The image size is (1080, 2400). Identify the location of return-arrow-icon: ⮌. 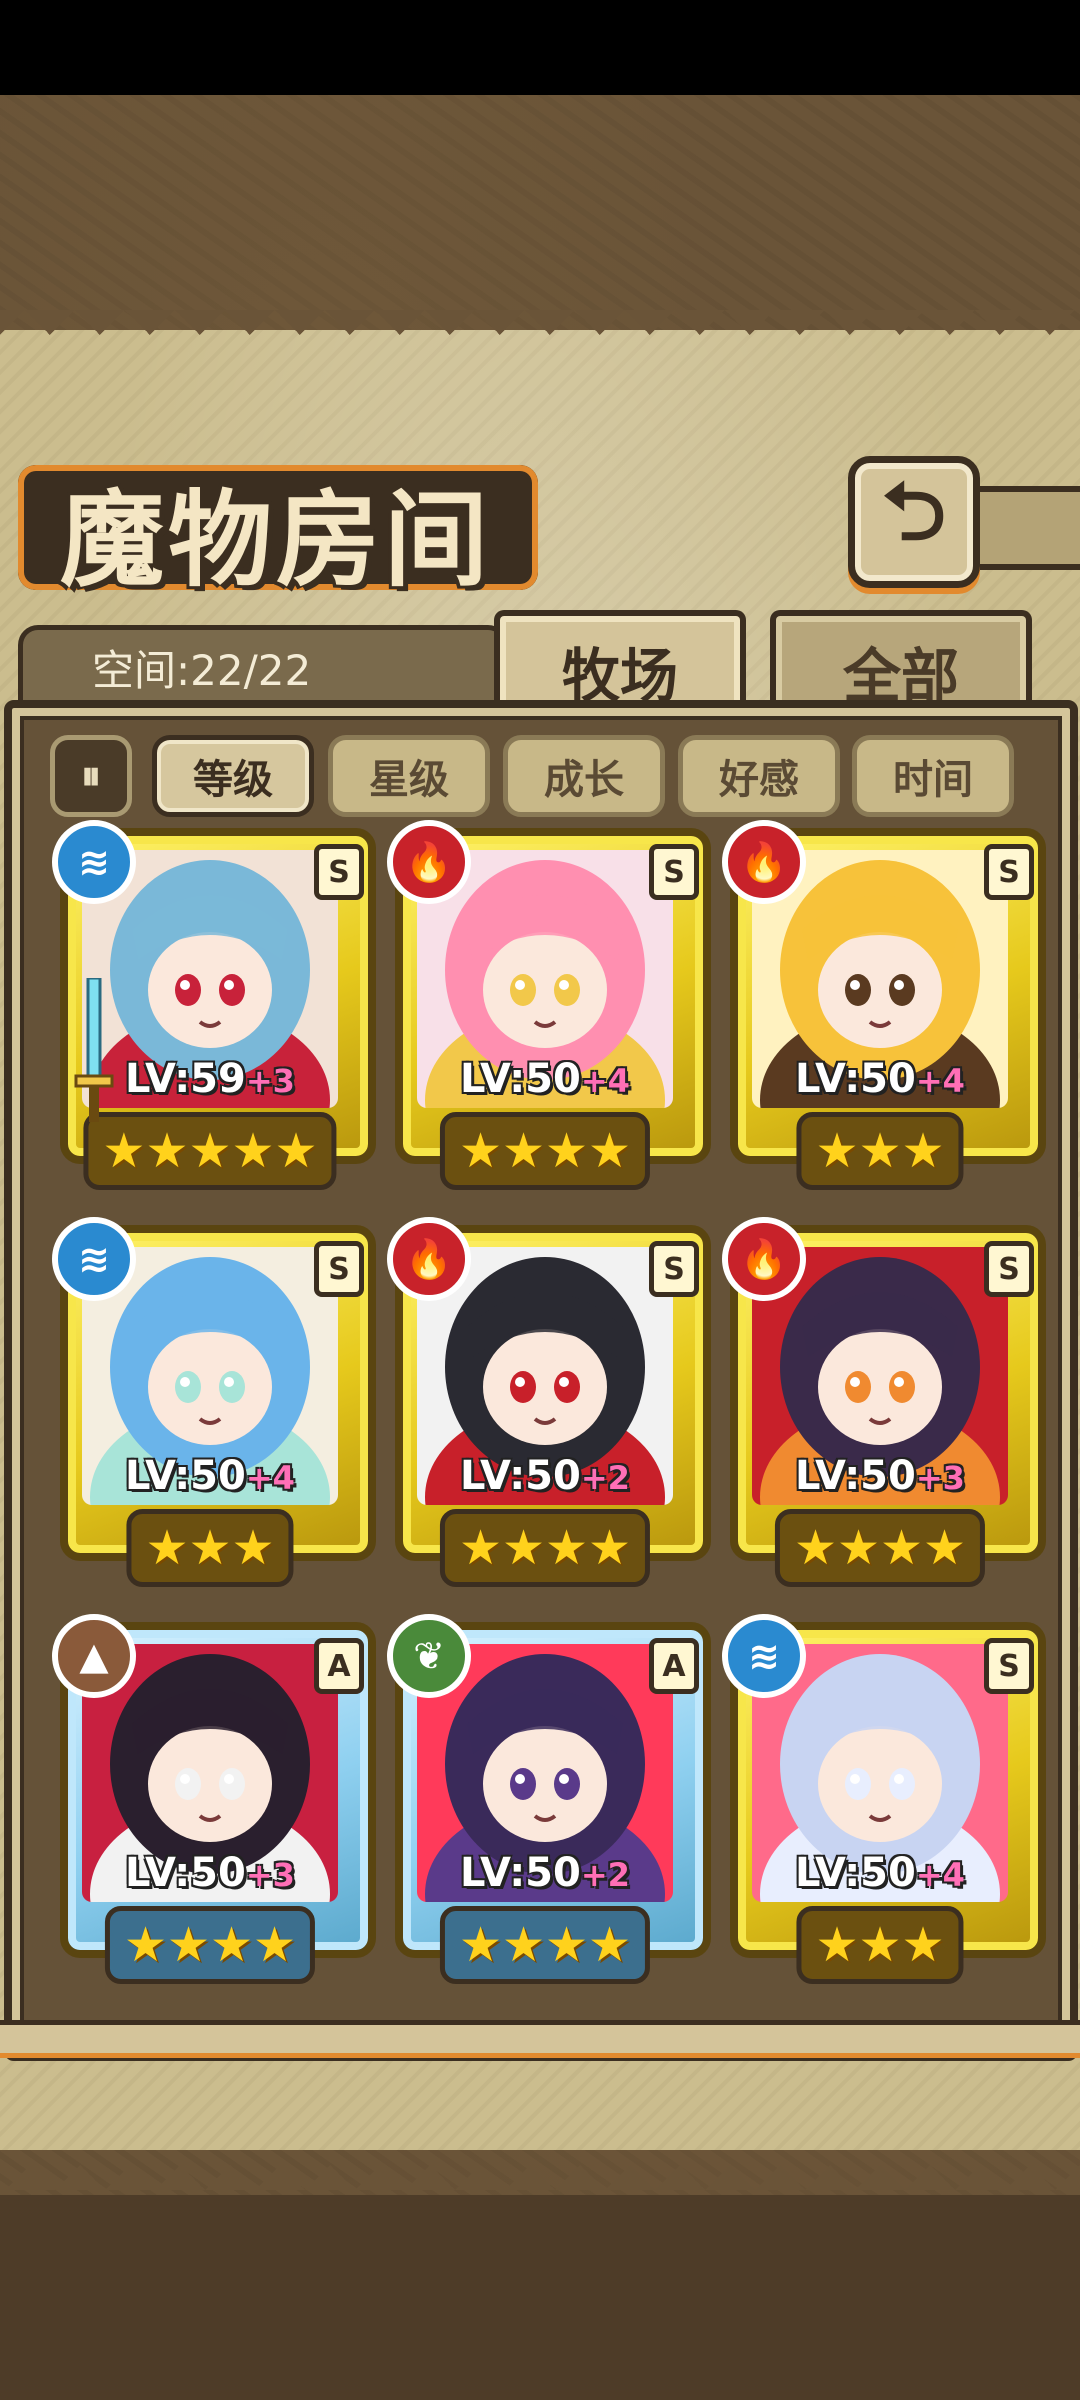
(914, 511).